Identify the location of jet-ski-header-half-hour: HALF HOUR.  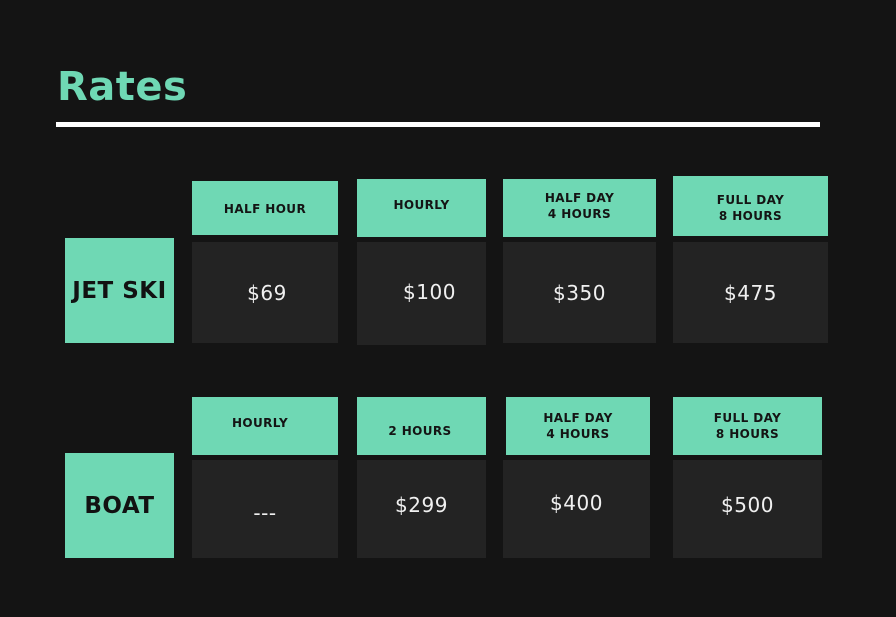
(265, 208).